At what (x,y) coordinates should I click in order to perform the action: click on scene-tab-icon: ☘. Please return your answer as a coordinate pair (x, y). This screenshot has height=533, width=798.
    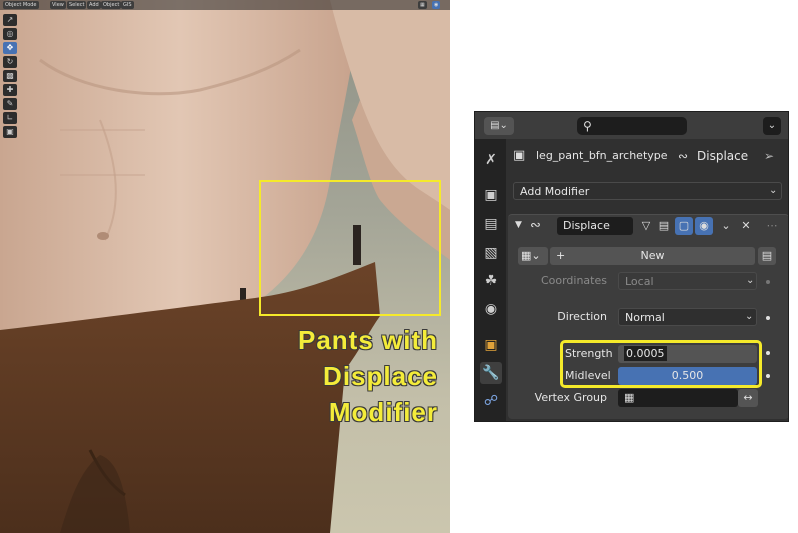
    Looking at the image, I should click on (491, 281).